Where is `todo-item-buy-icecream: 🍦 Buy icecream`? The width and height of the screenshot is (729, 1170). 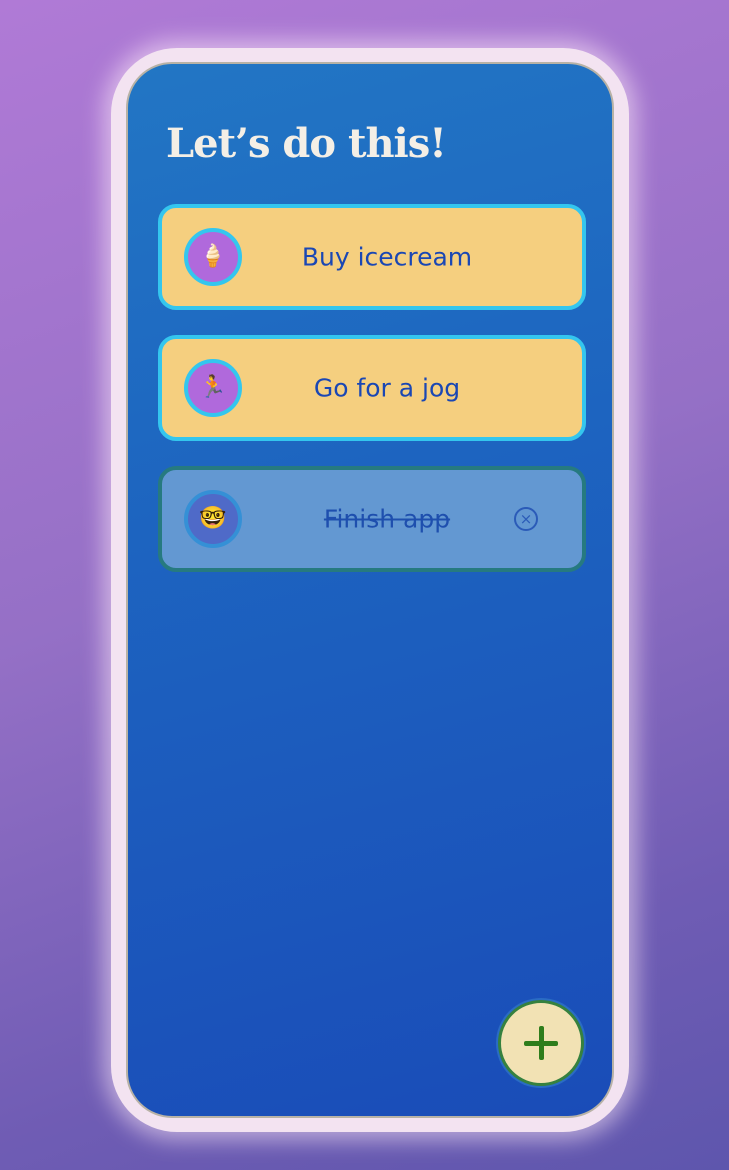 todo-item-buy-icecream: 🍦 Buy icecream is located at coordinates (372, 257).